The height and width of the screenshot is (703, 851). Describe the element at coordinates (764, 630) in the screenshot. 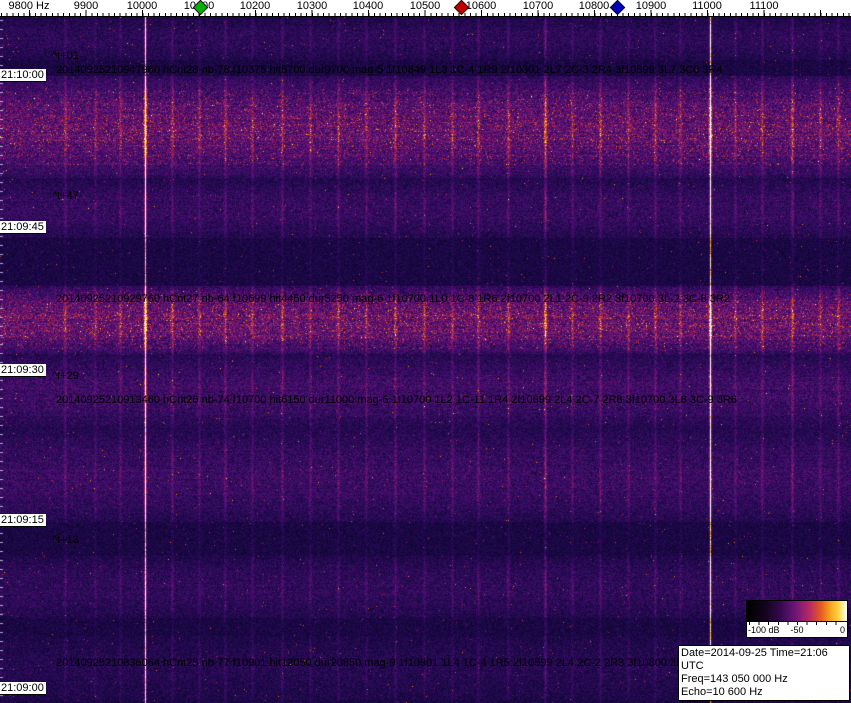

I see `legend-label-min: -100 dB` at that location.